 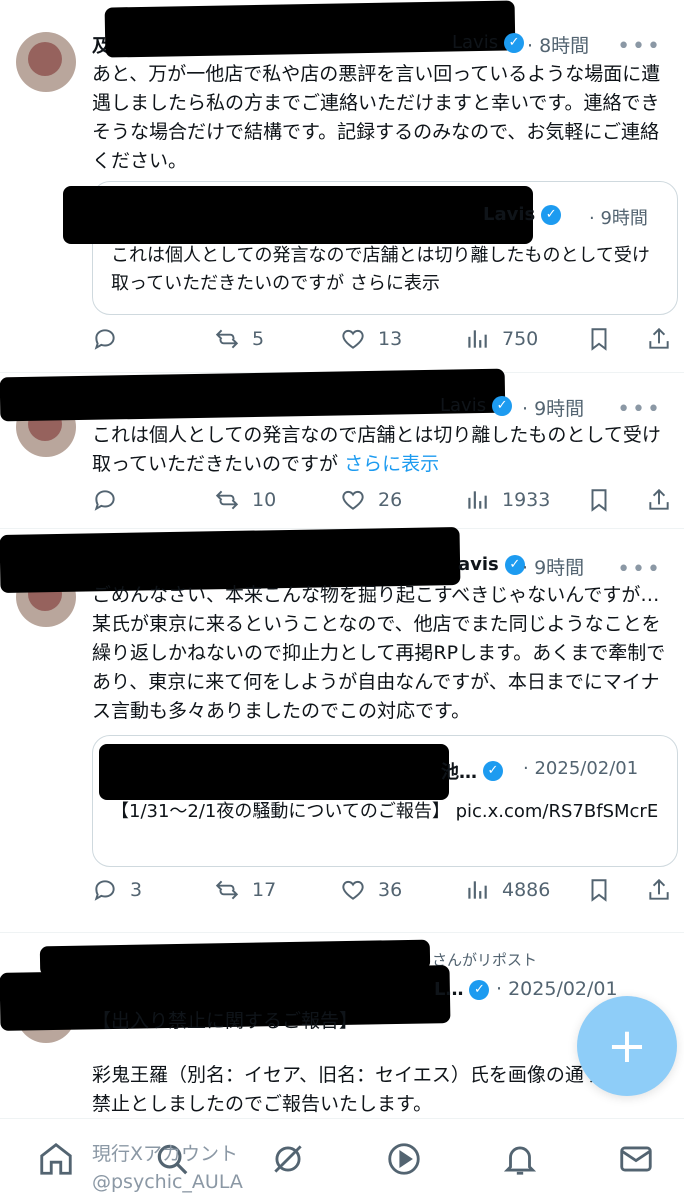 I want to click on action-bar: 3 17 36 4886, so click(x=383, y=895).